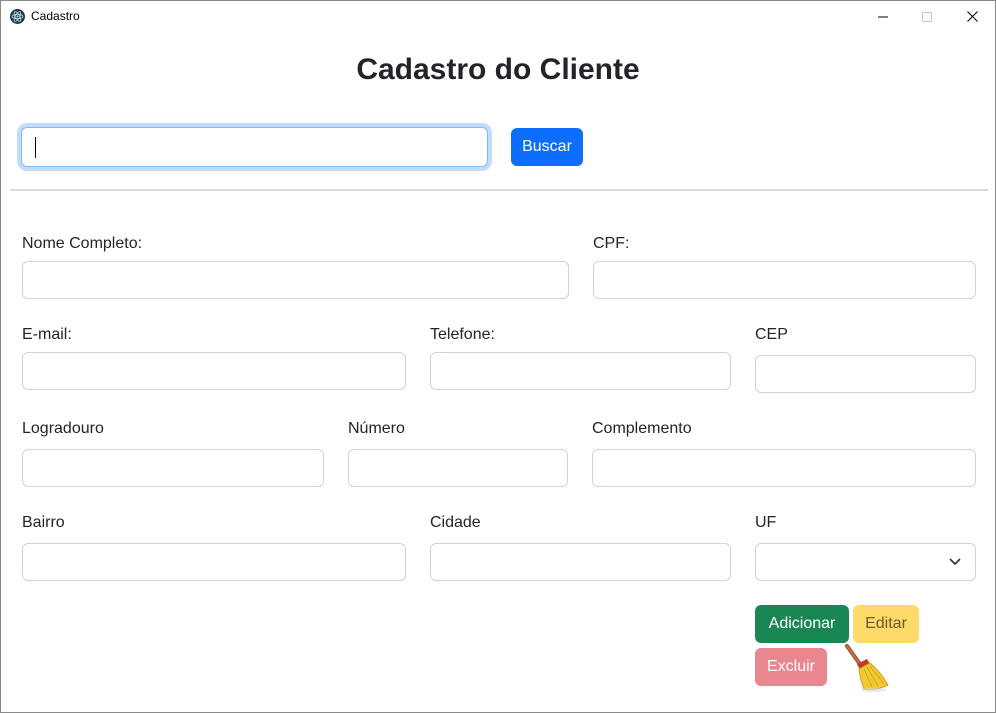 Image resolution: width=996 pixels, height=713 pixels. Describe the element at coordinates (865, 562) in the screenshot. I see `uf-select` at that location.